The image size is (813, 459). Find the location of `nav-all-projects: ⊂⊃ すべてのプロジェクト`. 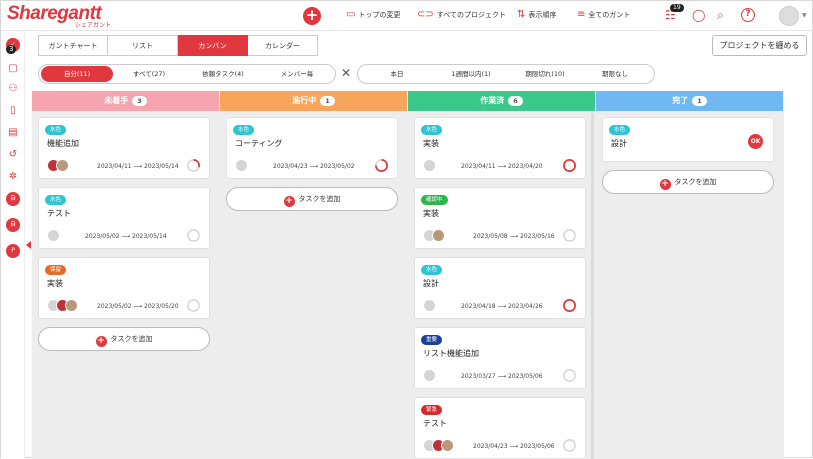

nav-all-projects: ⊂⊃ すべてのプロジェクト is located at coordinates (461, 15).